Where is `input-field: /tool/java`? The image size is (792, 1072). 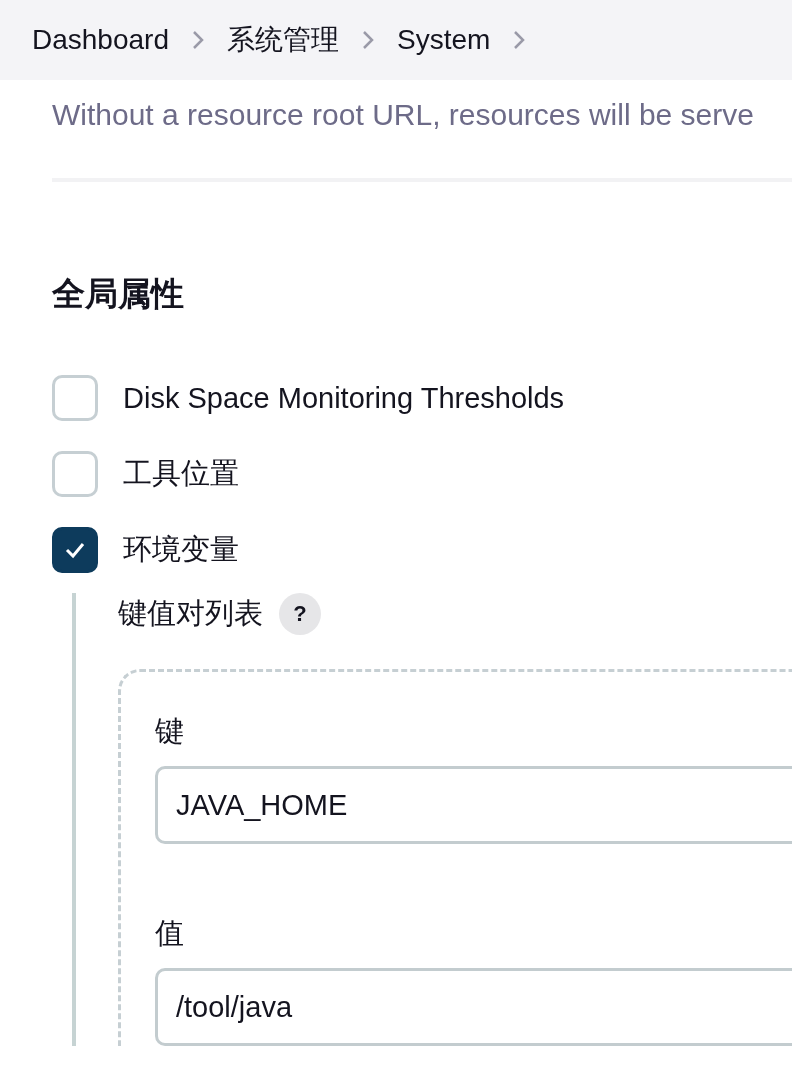
input-field: /tool/java is located at coordinates (473, 1007).